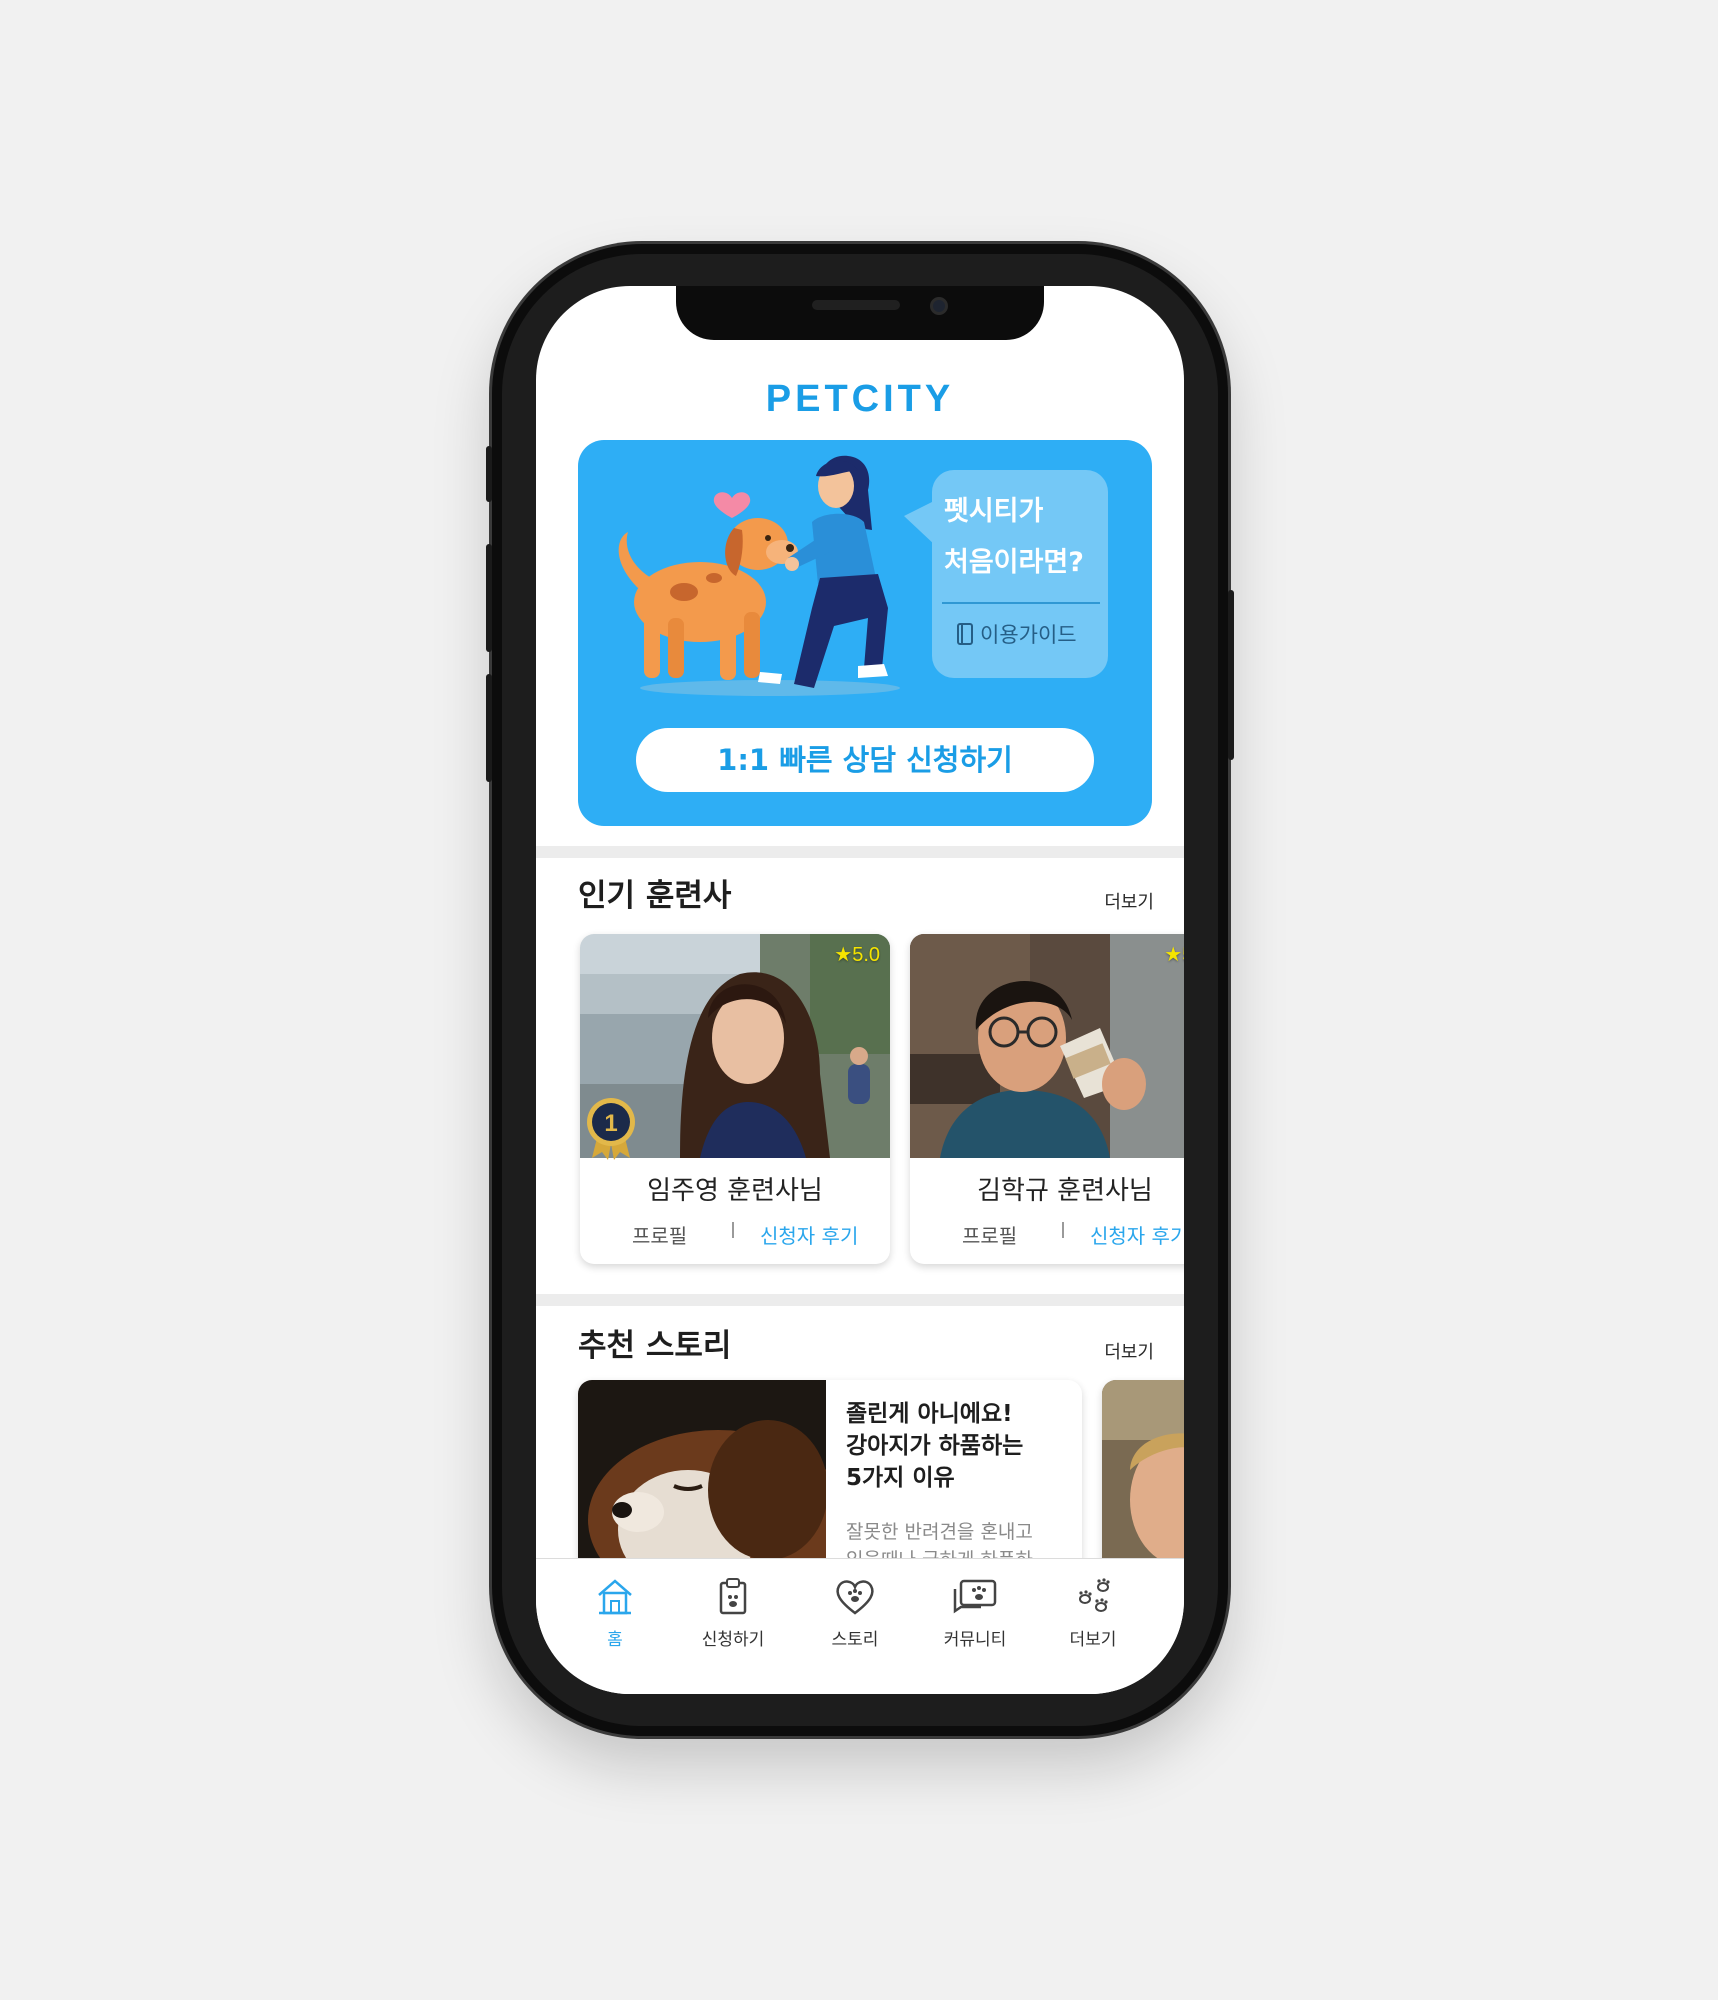 The height and width of the screenshot is (2000, 1718). Describe the element at coordinates (1093, 1640) in the screenshot. I see `tab-more-label: 더보기` at that location.